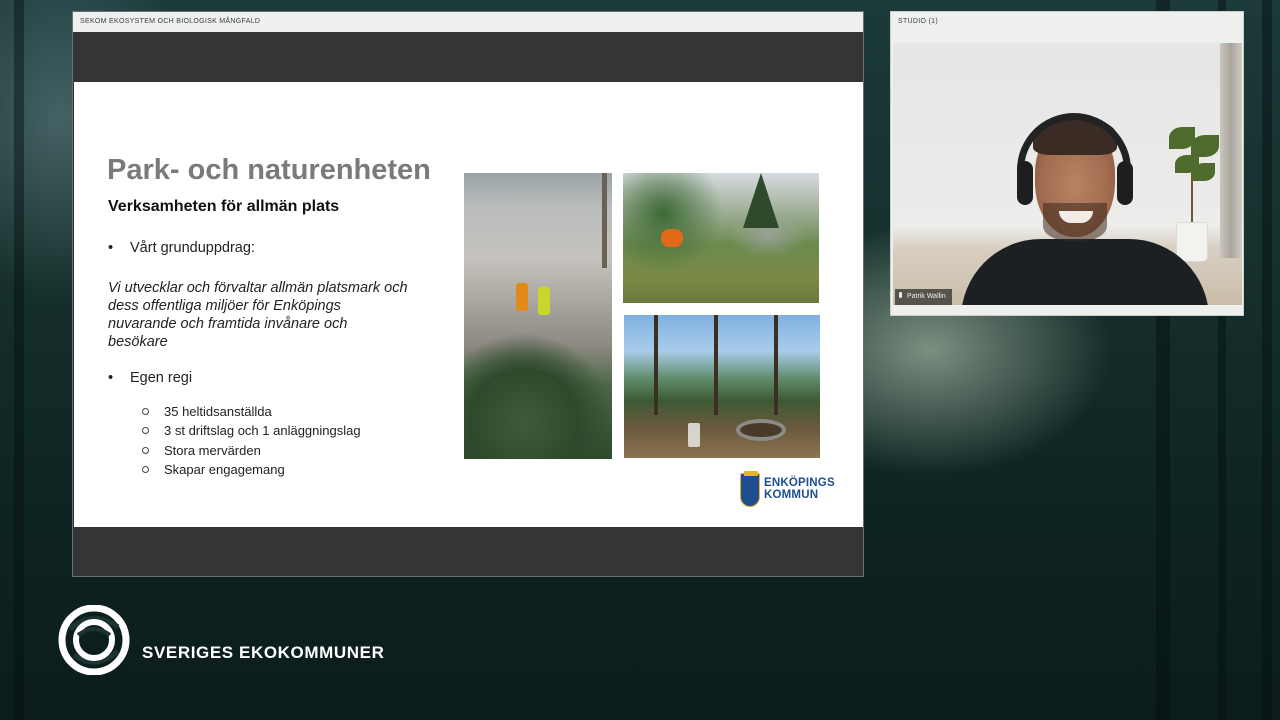 The height and width of the screenshot is (720, 1280). Describe the element at coordinates (751, 473) in the screenshot. I see `crown-icon` at that location.